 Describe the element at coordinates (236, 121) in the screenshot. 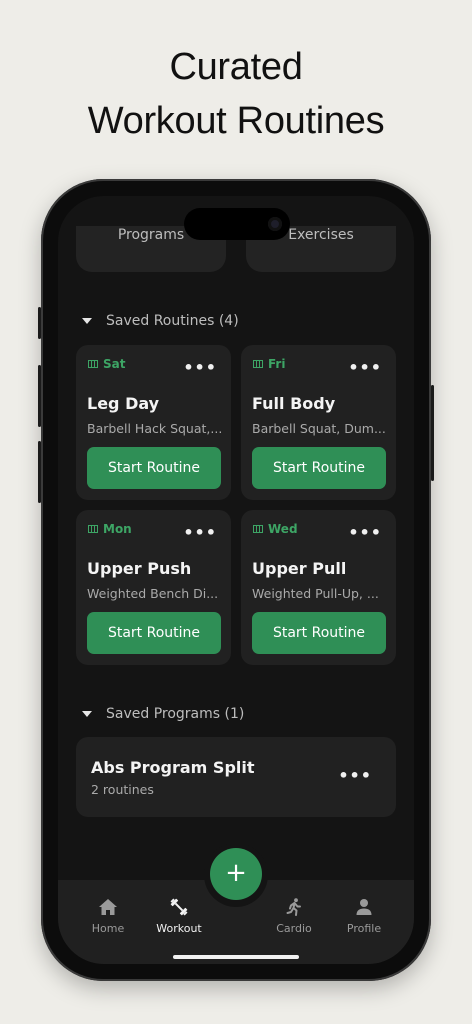

I see `headline-line-2: Workout Routines` at that location.